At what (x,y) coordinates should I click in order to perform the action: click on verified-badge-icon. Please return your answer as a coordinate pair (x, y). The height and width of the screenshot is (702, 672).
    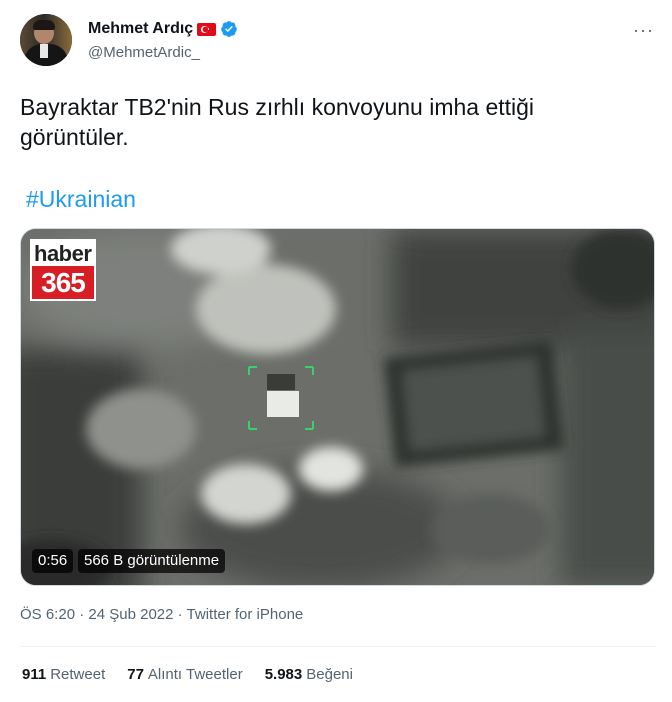
    Looking at the image, I should click on (229, 29).